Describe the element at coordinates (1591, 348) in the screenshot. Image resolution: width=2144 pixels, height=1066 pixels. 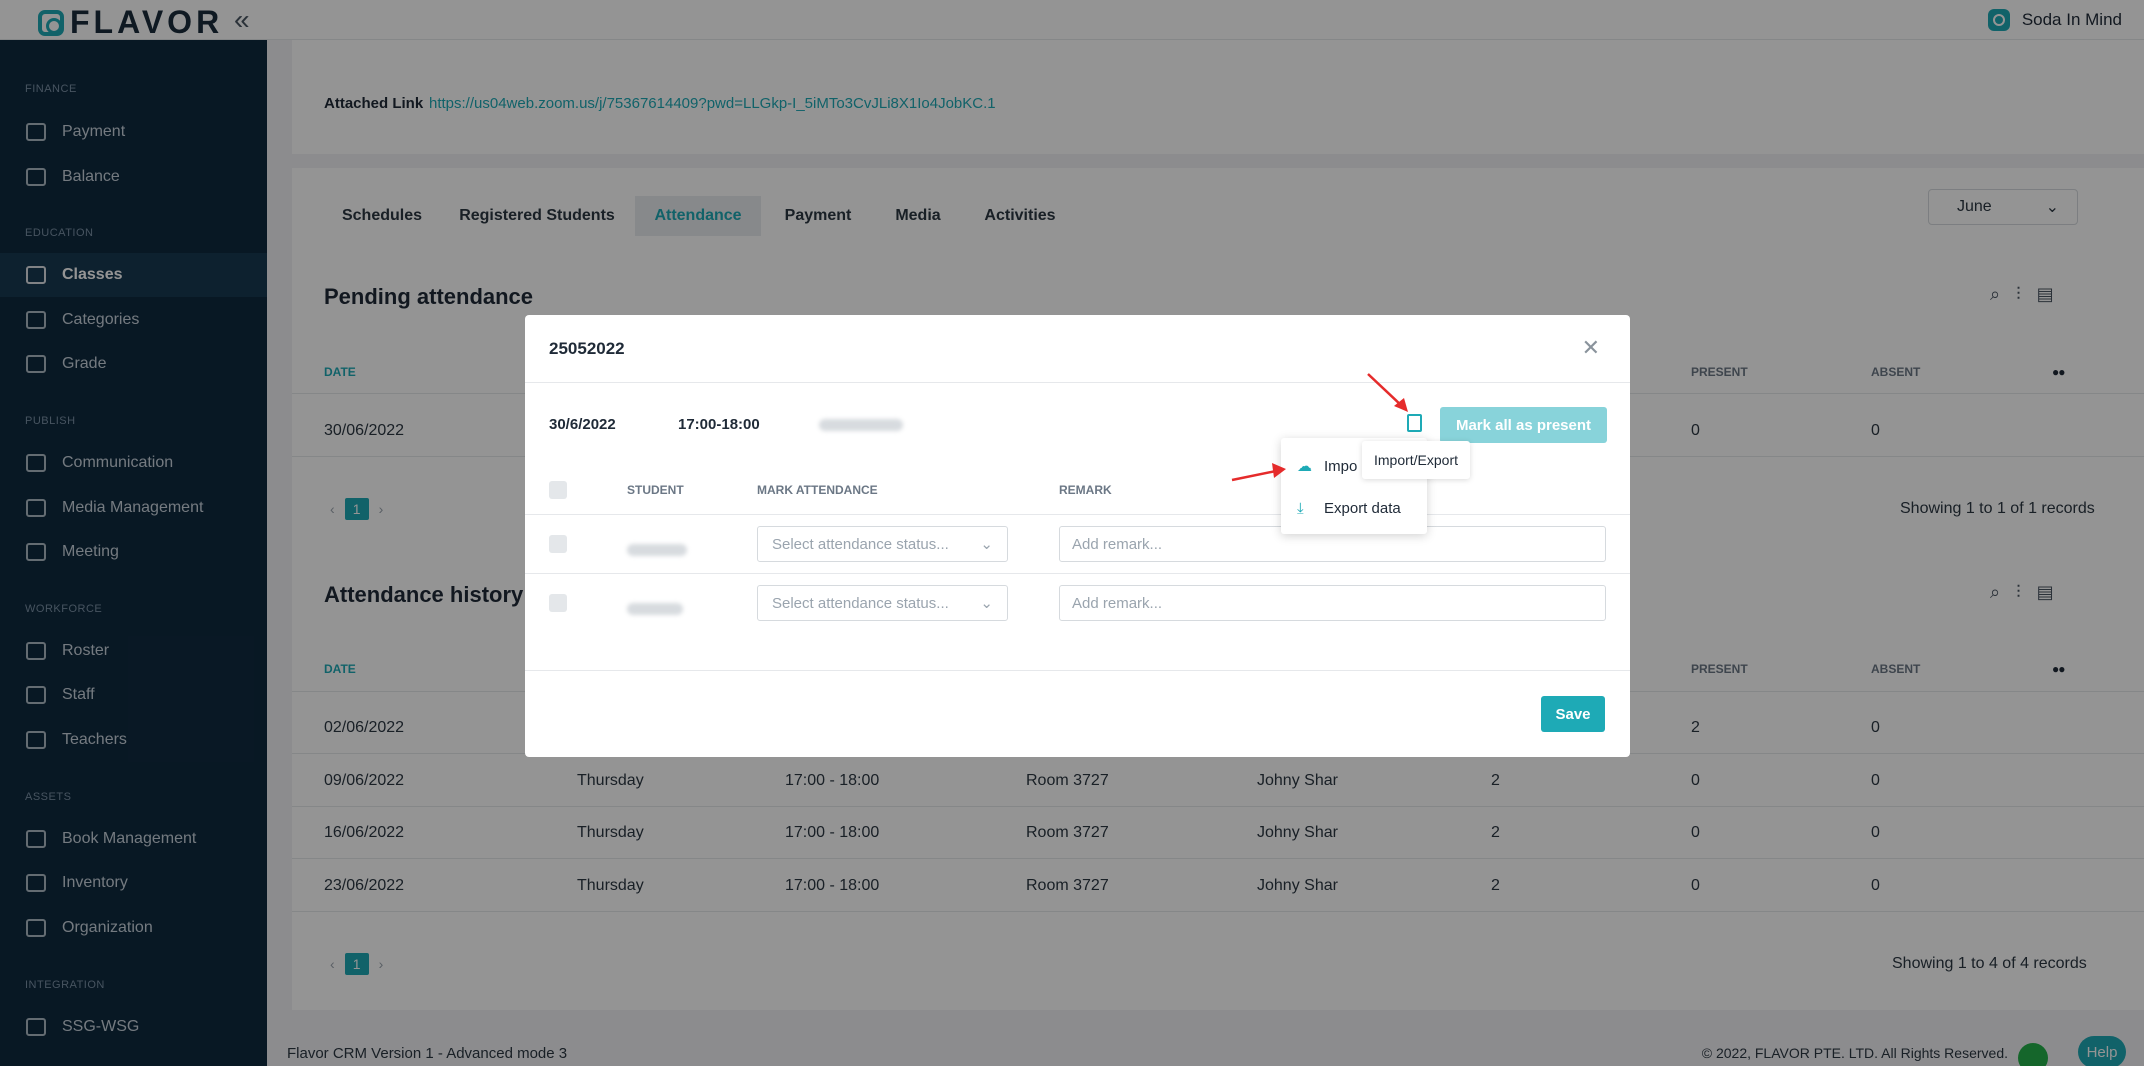
I see `close-icon: ✕` at that location.